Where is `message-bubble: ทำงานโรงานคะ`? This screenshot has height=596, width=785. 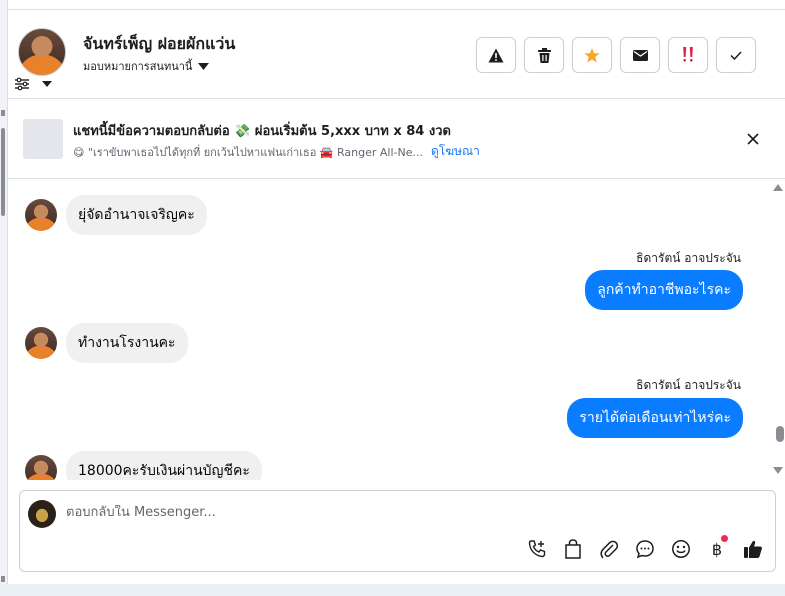
message-bubble: ทำงานโรงานคะ is located at coordinates (127, 343).